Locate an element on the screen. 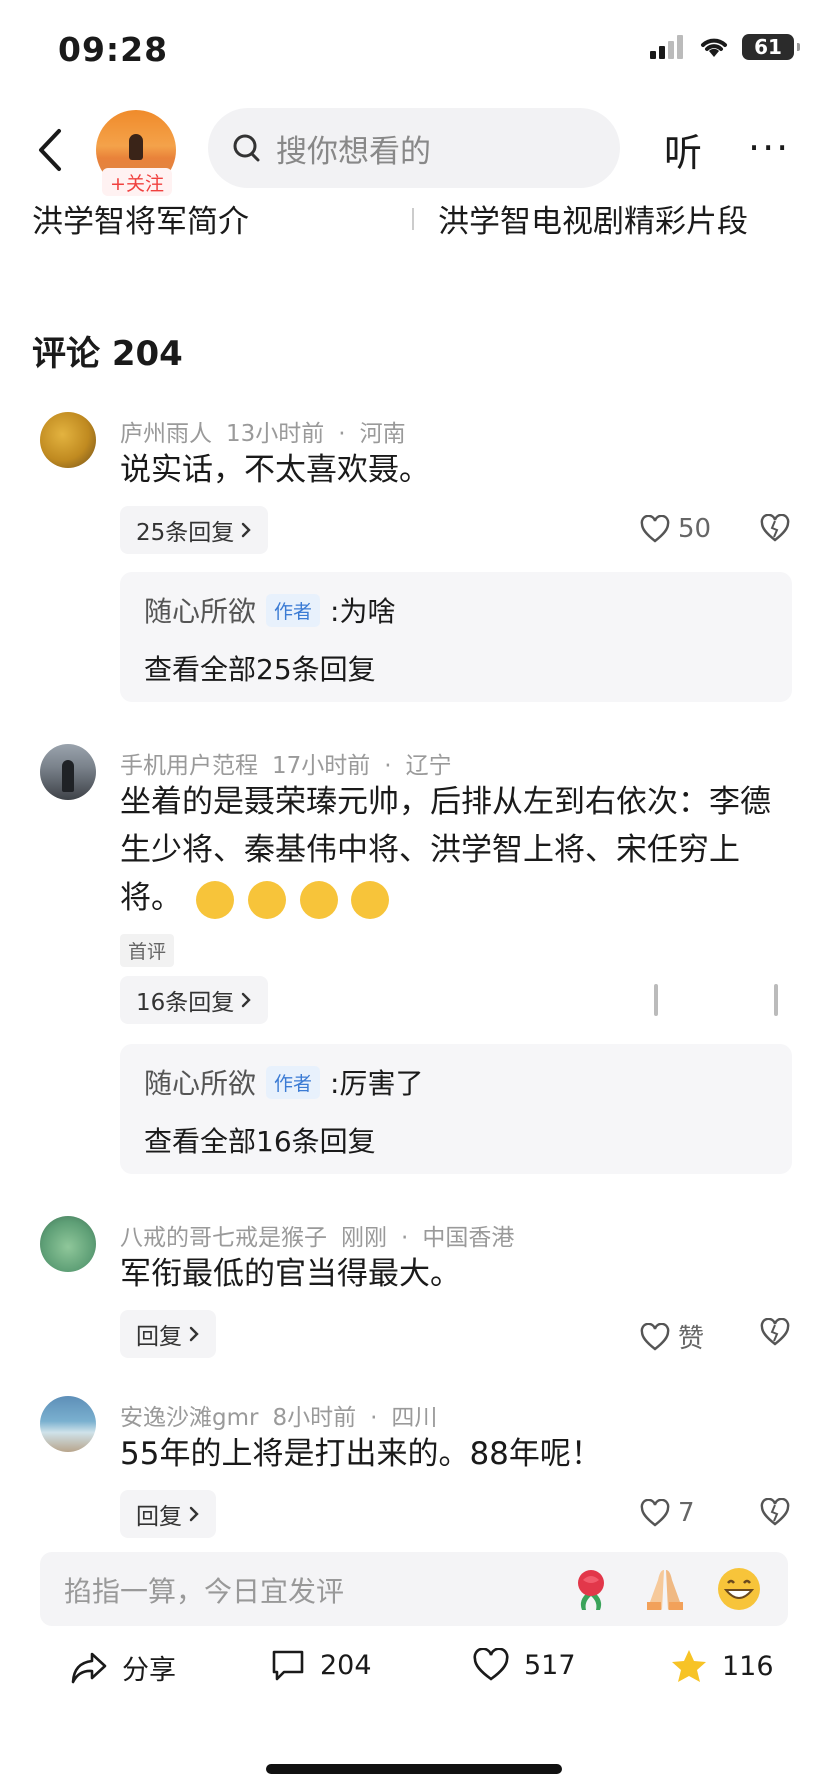  replies-button: 25条回复 is located at coordinates (194, 530).